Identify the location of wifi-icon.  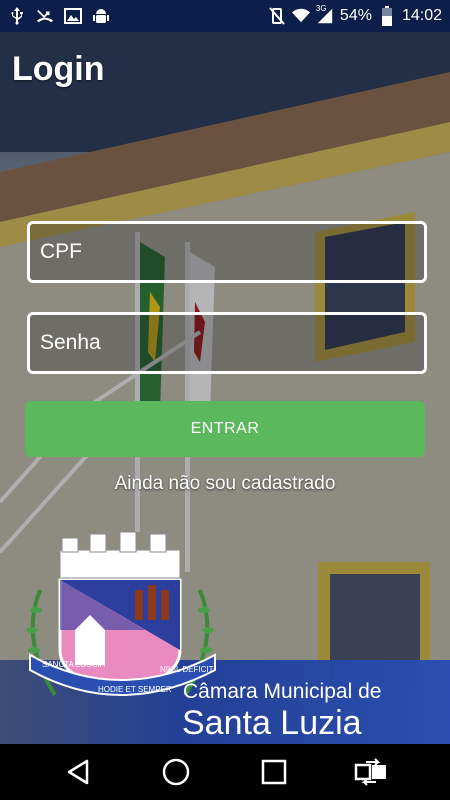
(300, 16).